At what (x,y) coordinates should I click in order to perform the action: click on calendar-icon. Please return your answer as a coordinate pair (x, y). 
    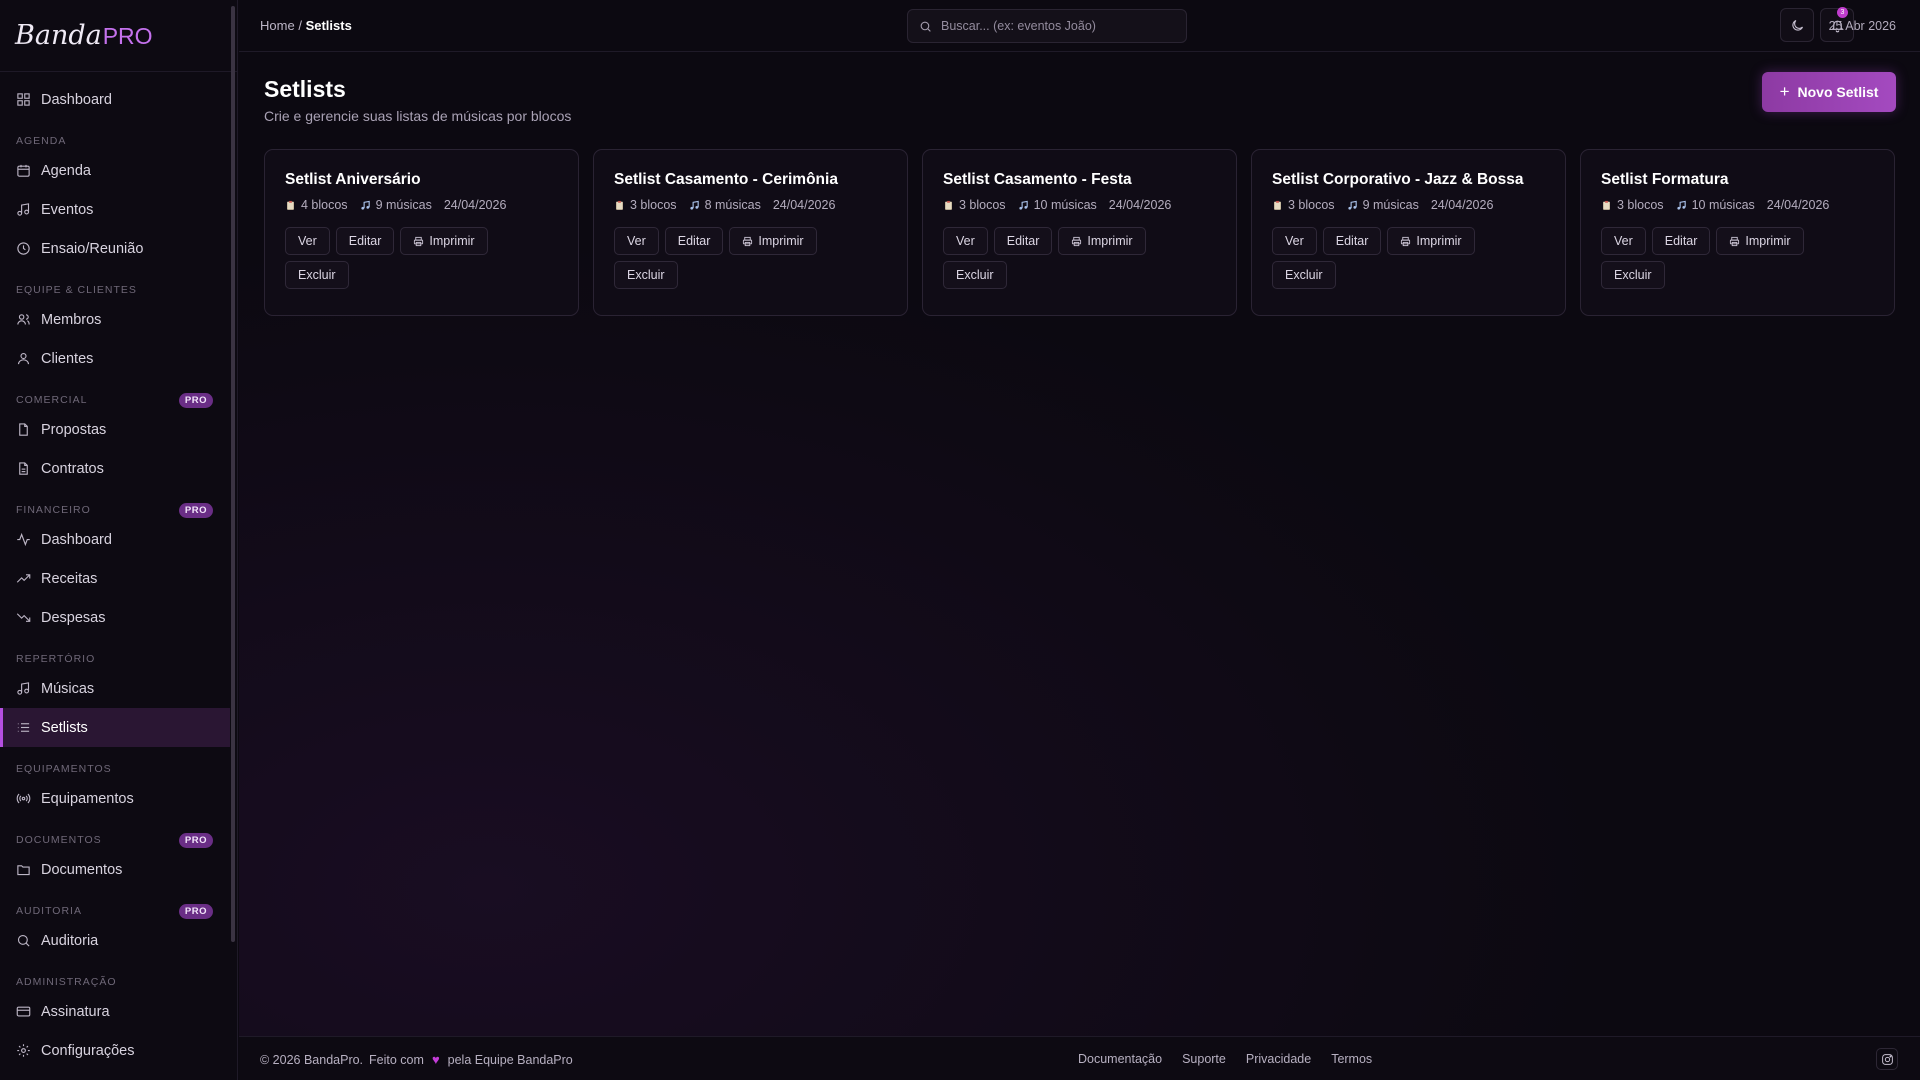
    Looking at the image, I should click on (23, 170).